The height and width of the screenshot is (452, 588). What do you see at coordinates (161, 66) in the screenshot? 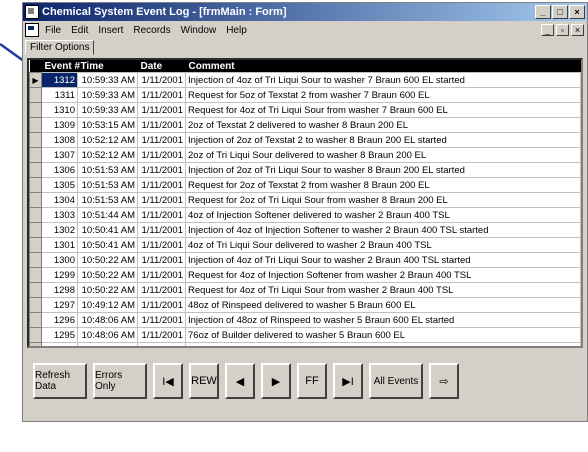
I see `column-header-date: Date` at bounding box center [161, 66].